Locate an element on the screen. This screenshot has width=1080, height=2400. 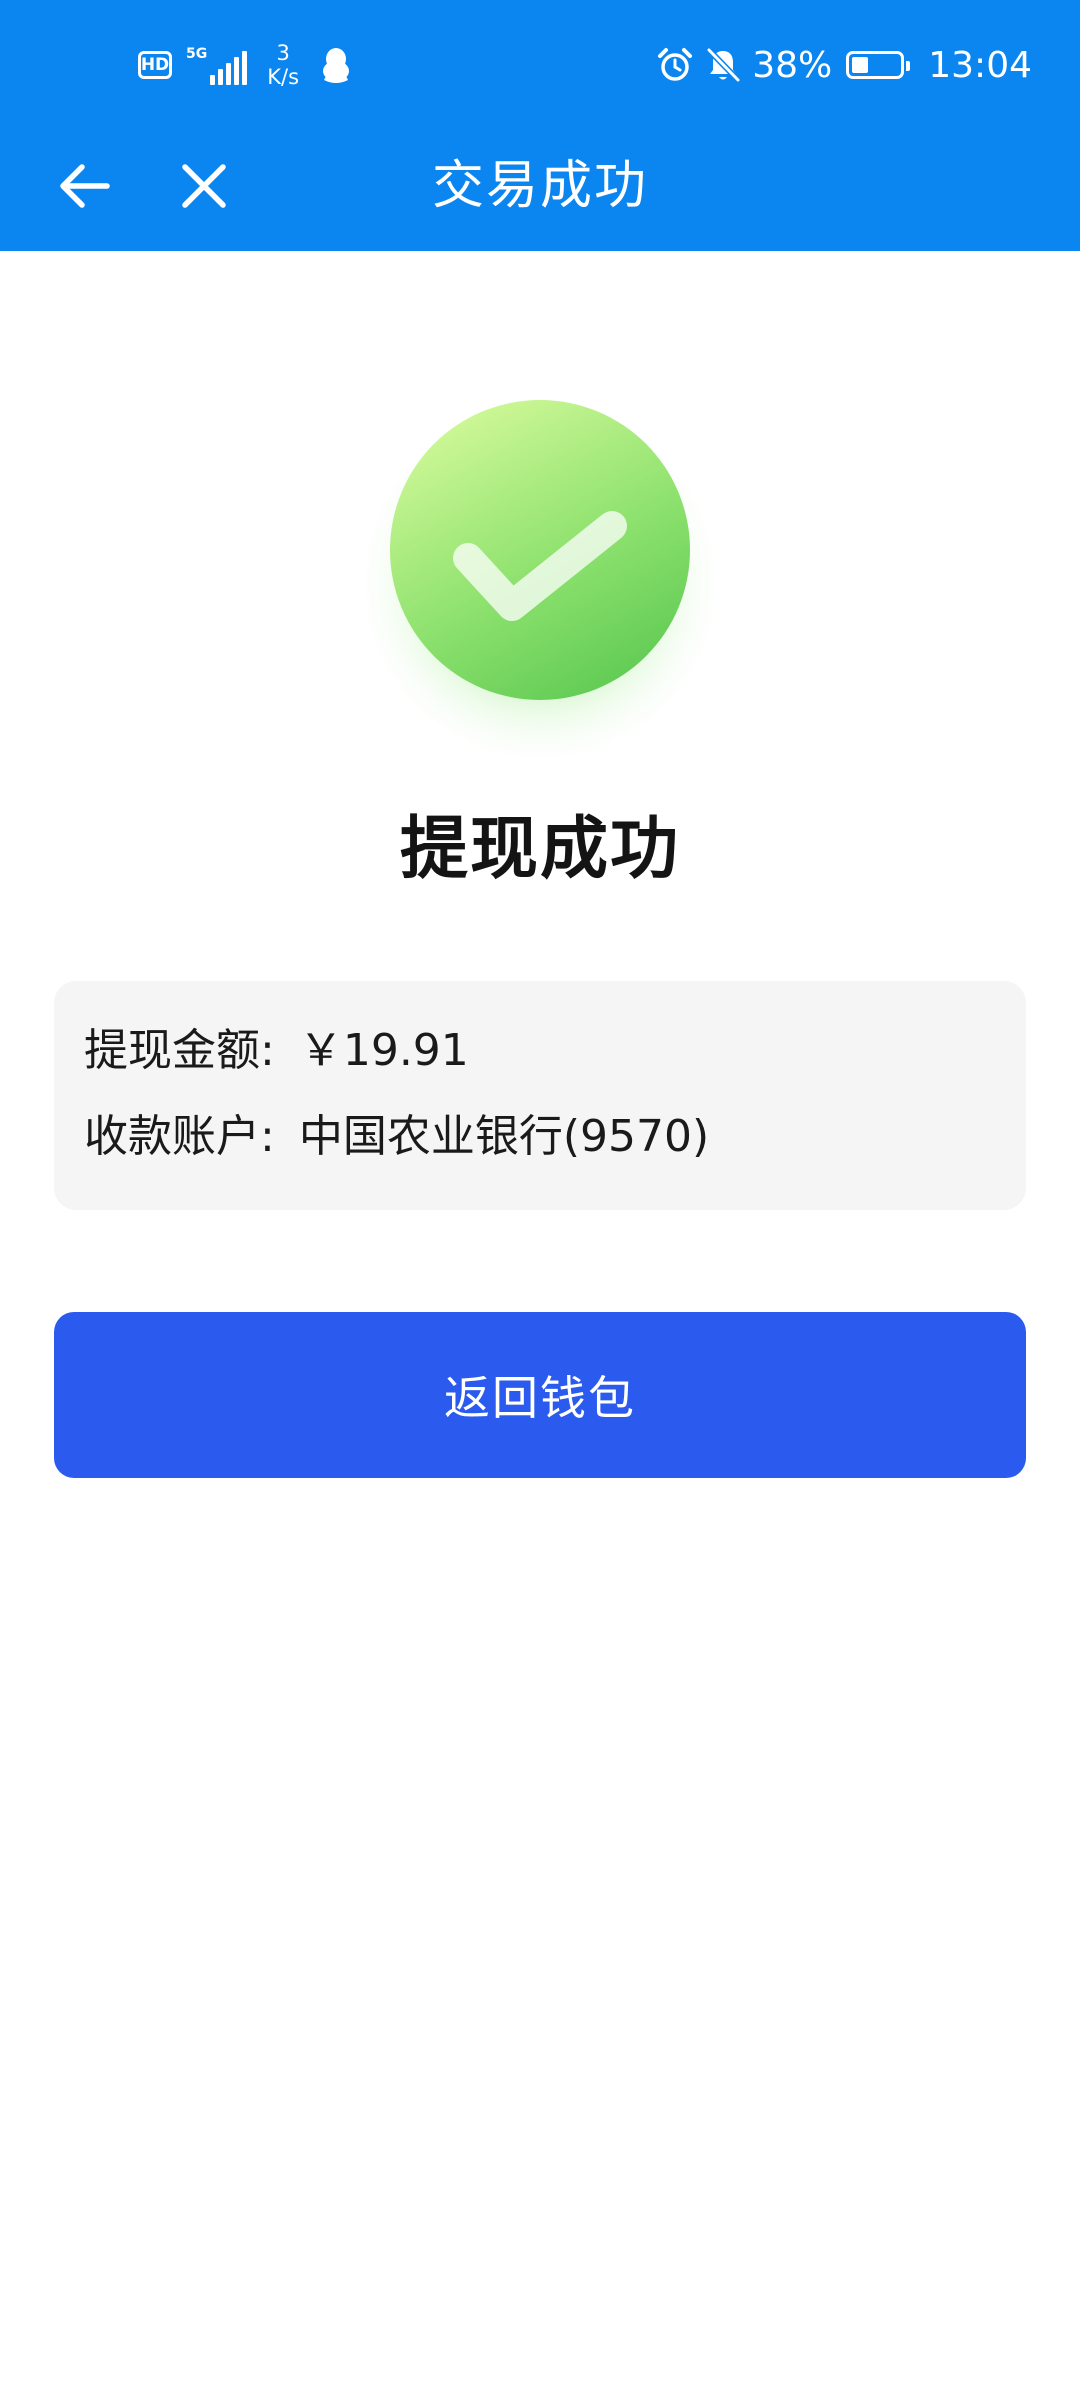
return-to-wallet-button: 返回钱包 is located at coordinates (540, 1395).